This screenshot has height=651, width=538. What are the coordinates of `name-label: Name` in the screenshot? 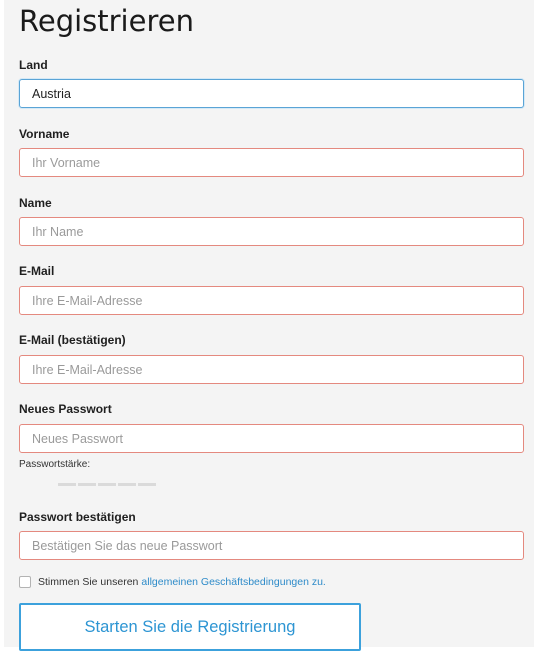 It's located at (35, 203).